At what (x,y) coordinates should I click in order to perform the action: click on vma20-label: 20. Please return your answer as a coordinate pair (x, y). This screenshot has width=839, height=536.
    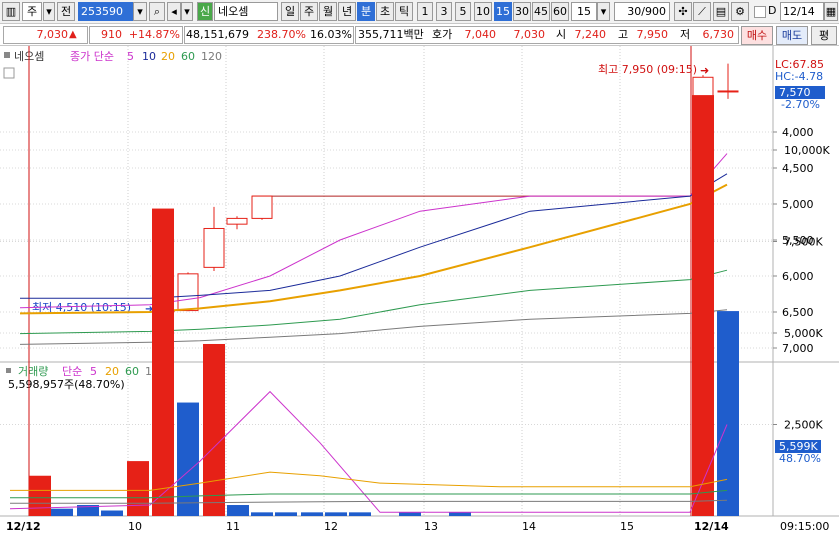
    Looking at the image, I should click on (112, 371).